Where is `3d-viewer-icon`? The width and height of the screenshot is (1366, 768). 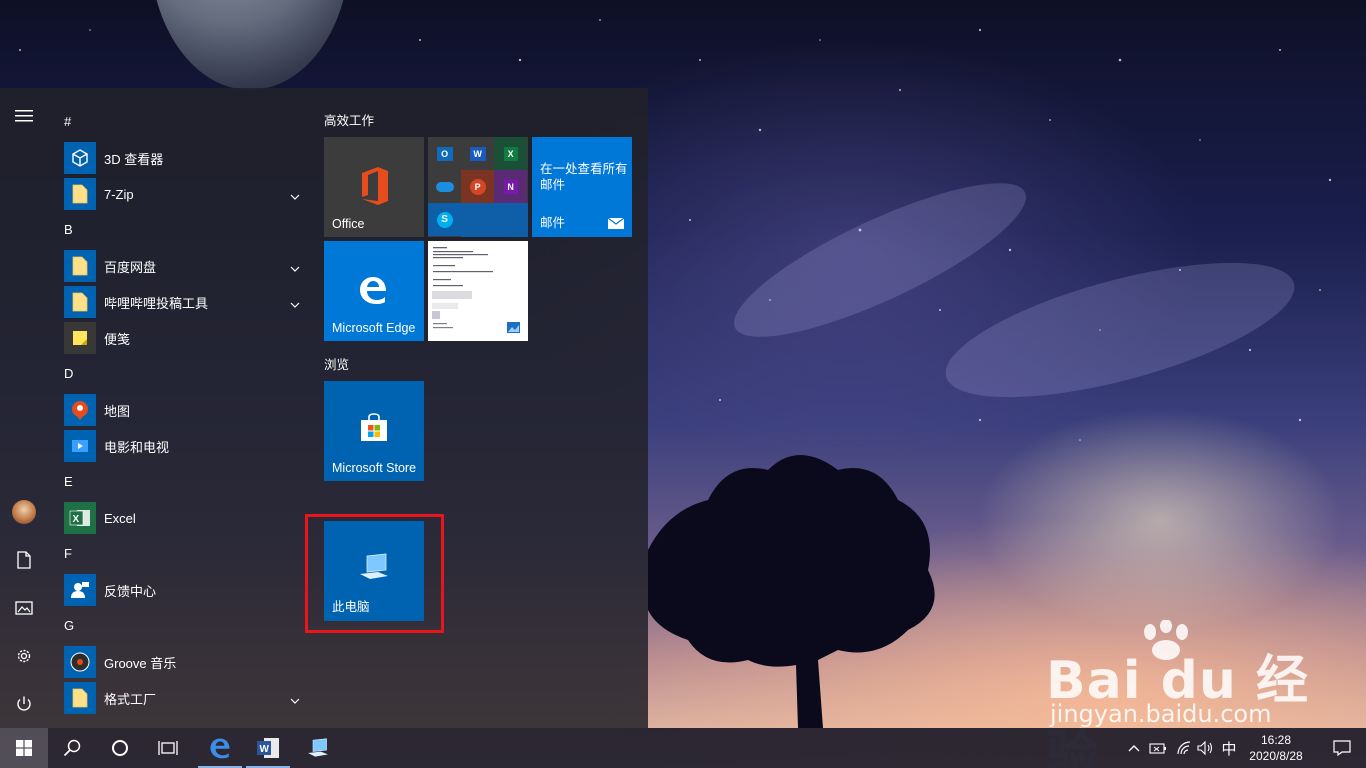 3d-viewer-icon is located at coordinates (80, 158).